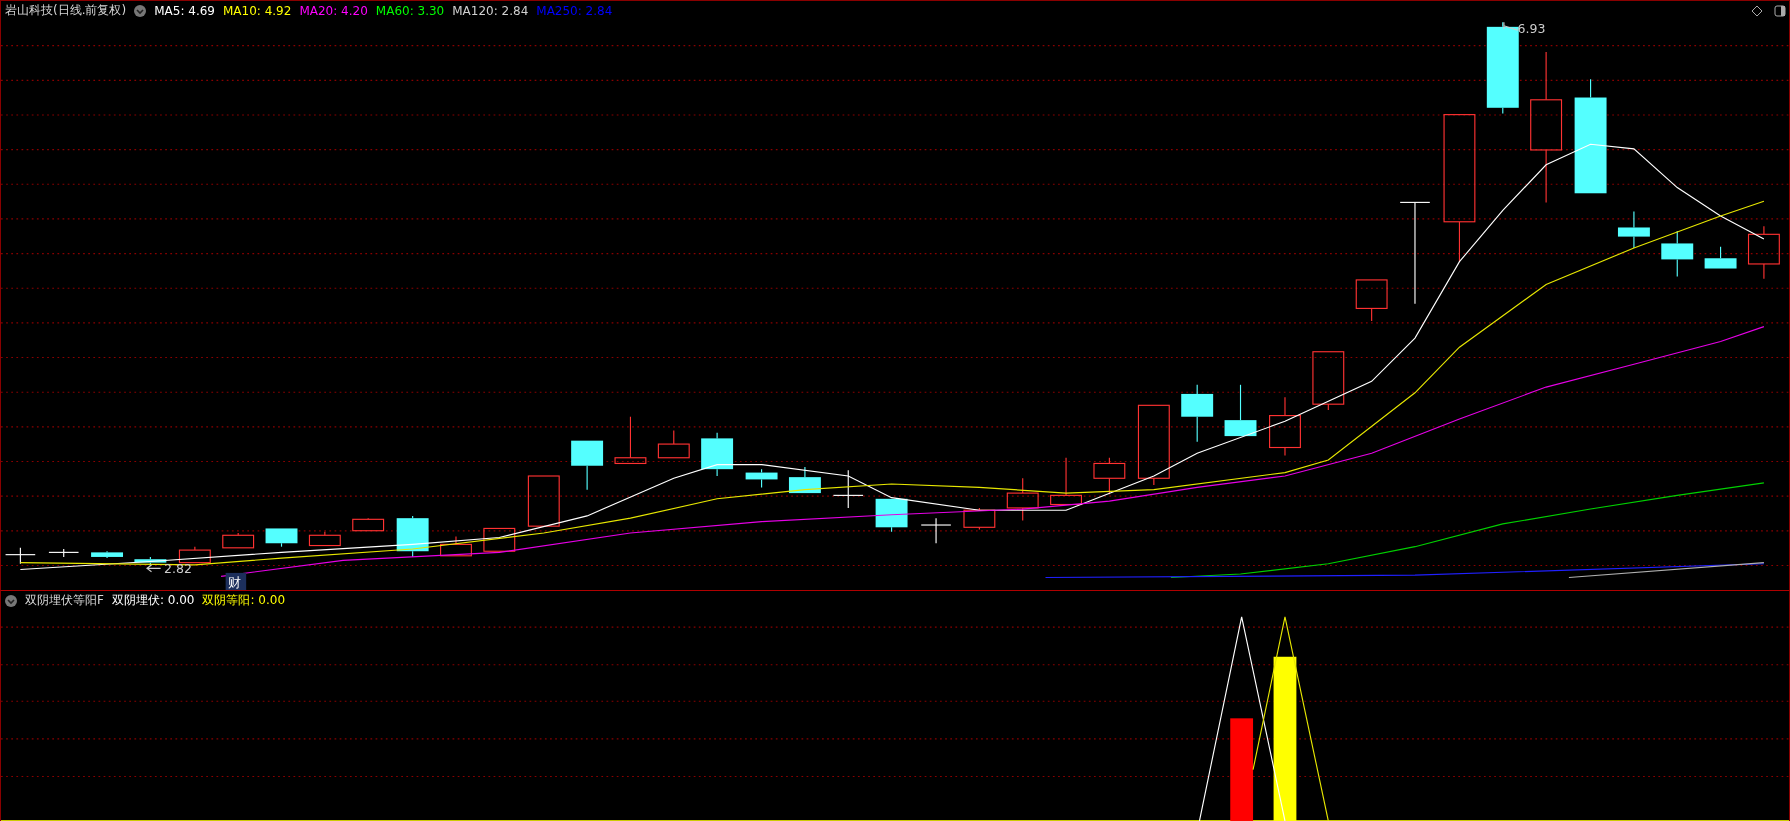  What do you see at coordinates (178, 568) in the screenshot?
I see `low-price-label: 2.82` at bounding box center [178, 568].